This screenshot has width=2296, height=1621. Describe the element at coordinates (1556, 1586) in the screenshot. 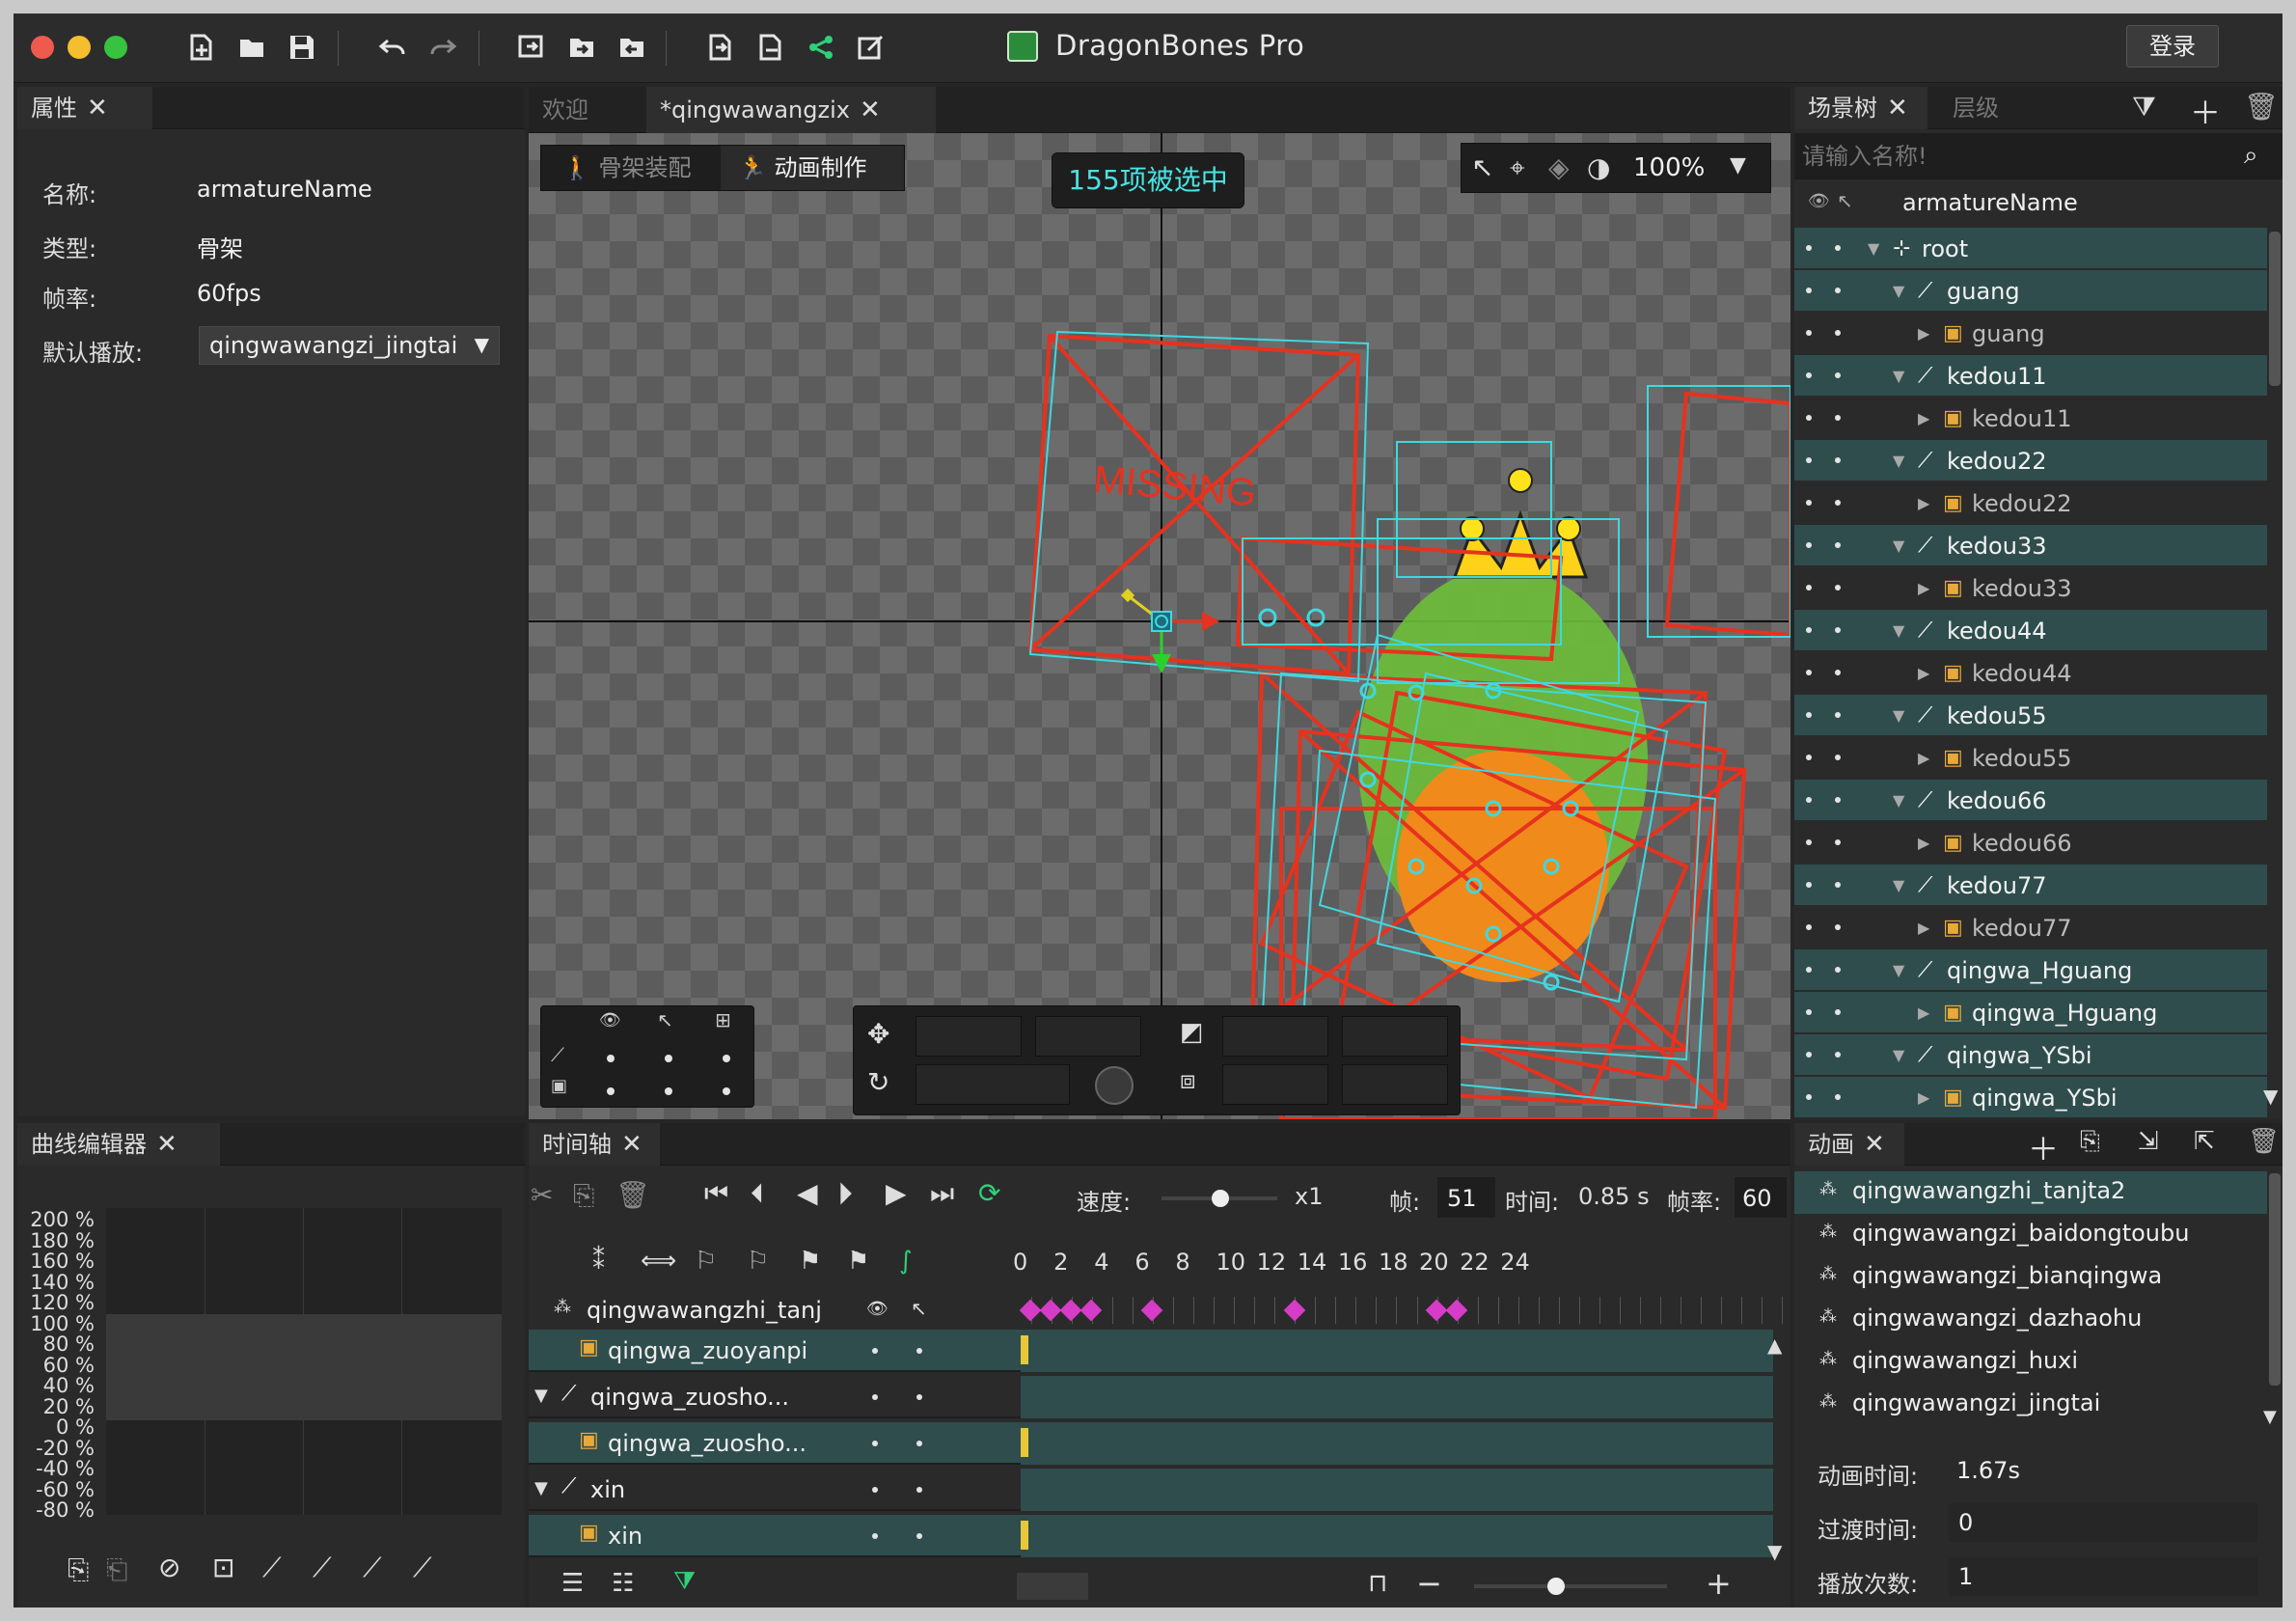

I see `timeline-zoom-handle` at that location.